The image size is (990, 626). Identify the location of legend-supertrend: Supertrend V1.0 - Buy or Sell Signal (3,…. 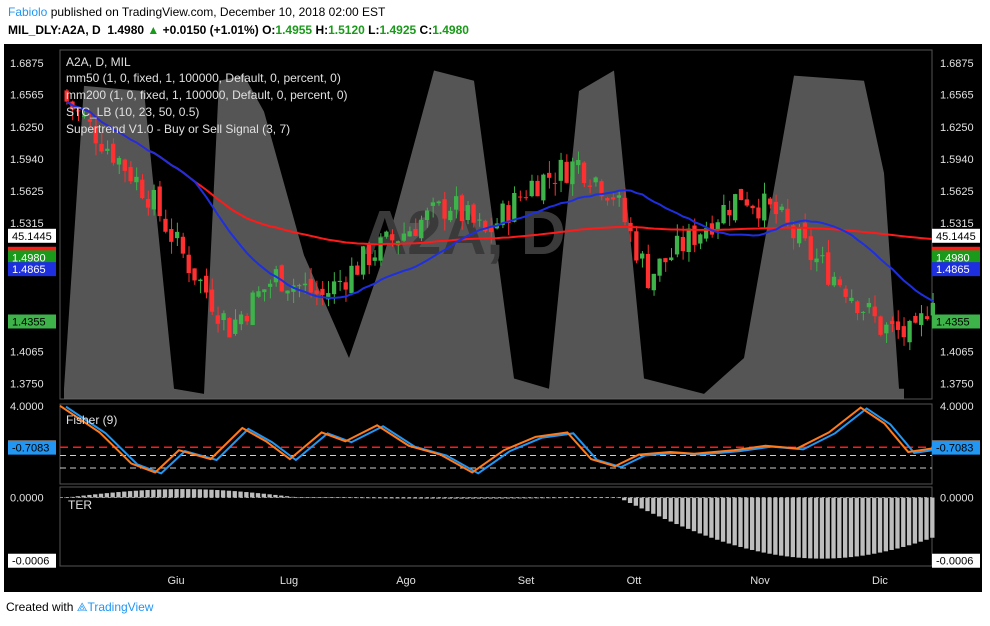
(178, 129).